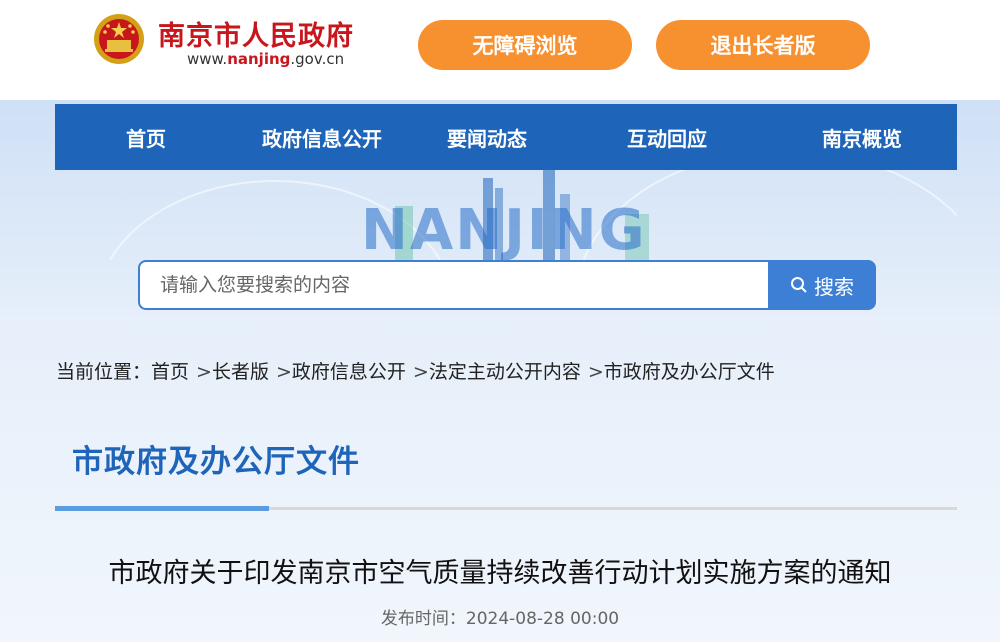 The width and height of the screenshot is (1000, 642). I want to click on city-banner: NANJING, so click(506, 215).